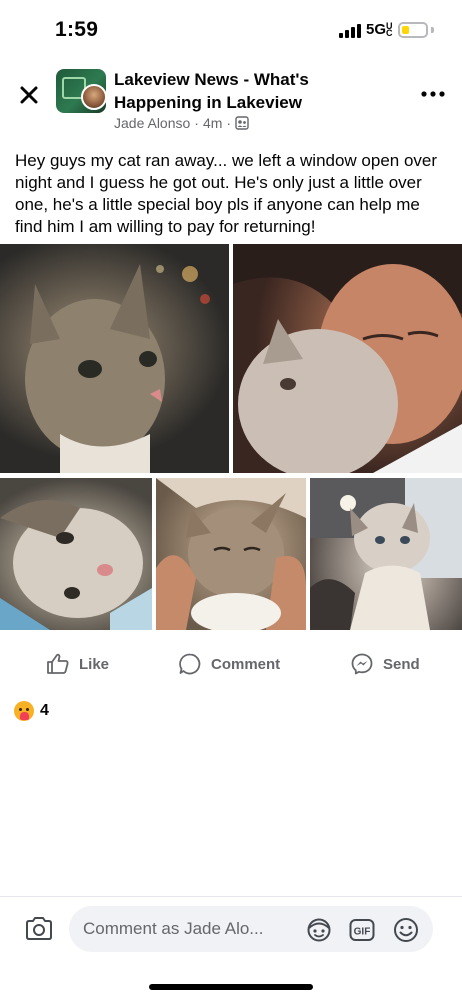 The height and width of the screenshot is (1000, 462). Describe the element at coordinates (44, 710) in the screenshot. I see `reaction-count: 4` at that location.